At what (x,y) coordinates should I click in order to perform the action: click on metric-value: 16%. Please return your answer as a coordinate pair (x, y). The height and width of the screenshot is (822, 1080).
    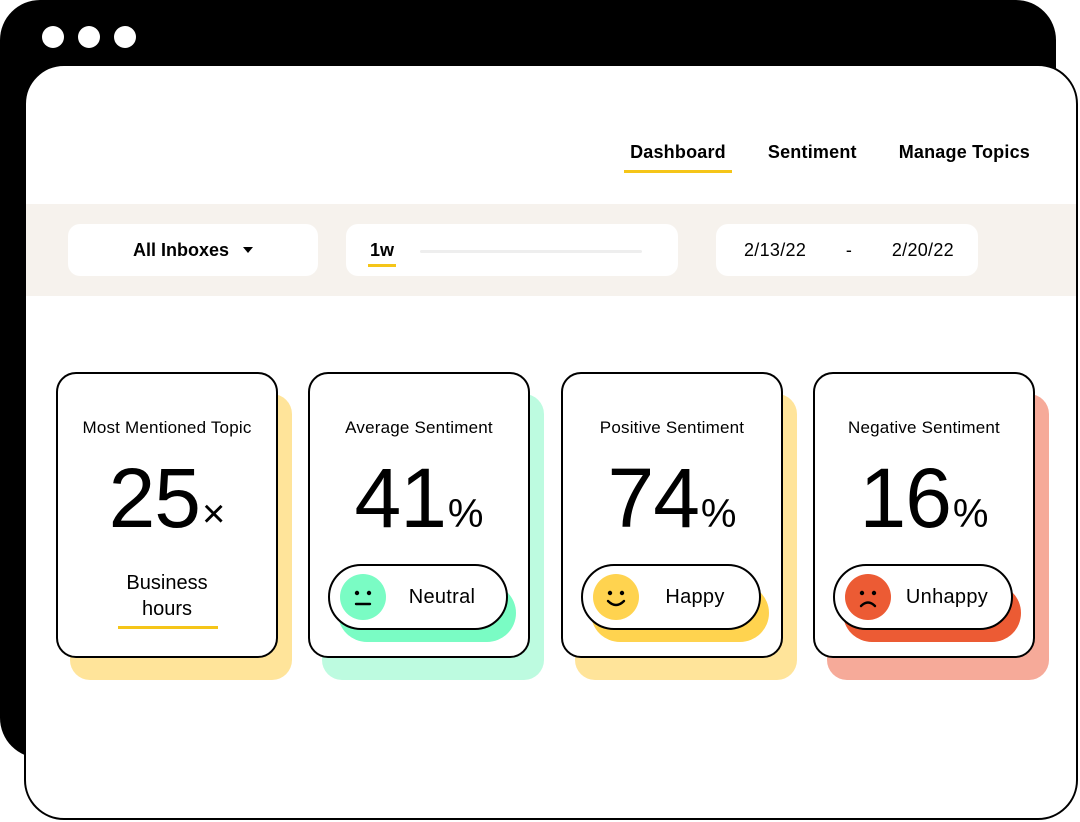
    Looking at the image, I should click on (924, 498).